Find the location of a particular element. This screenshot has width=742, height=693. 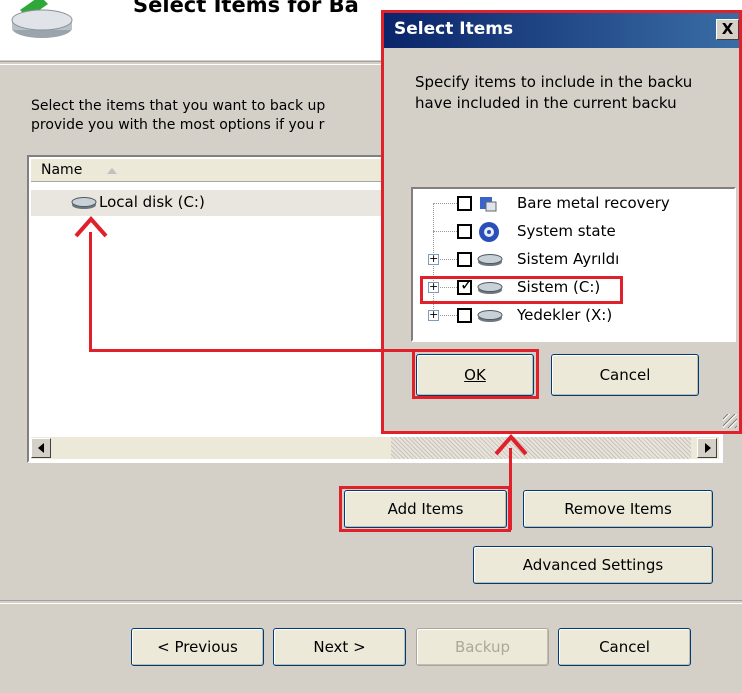

column-header-name: Name is located at coordinates (211, 170).